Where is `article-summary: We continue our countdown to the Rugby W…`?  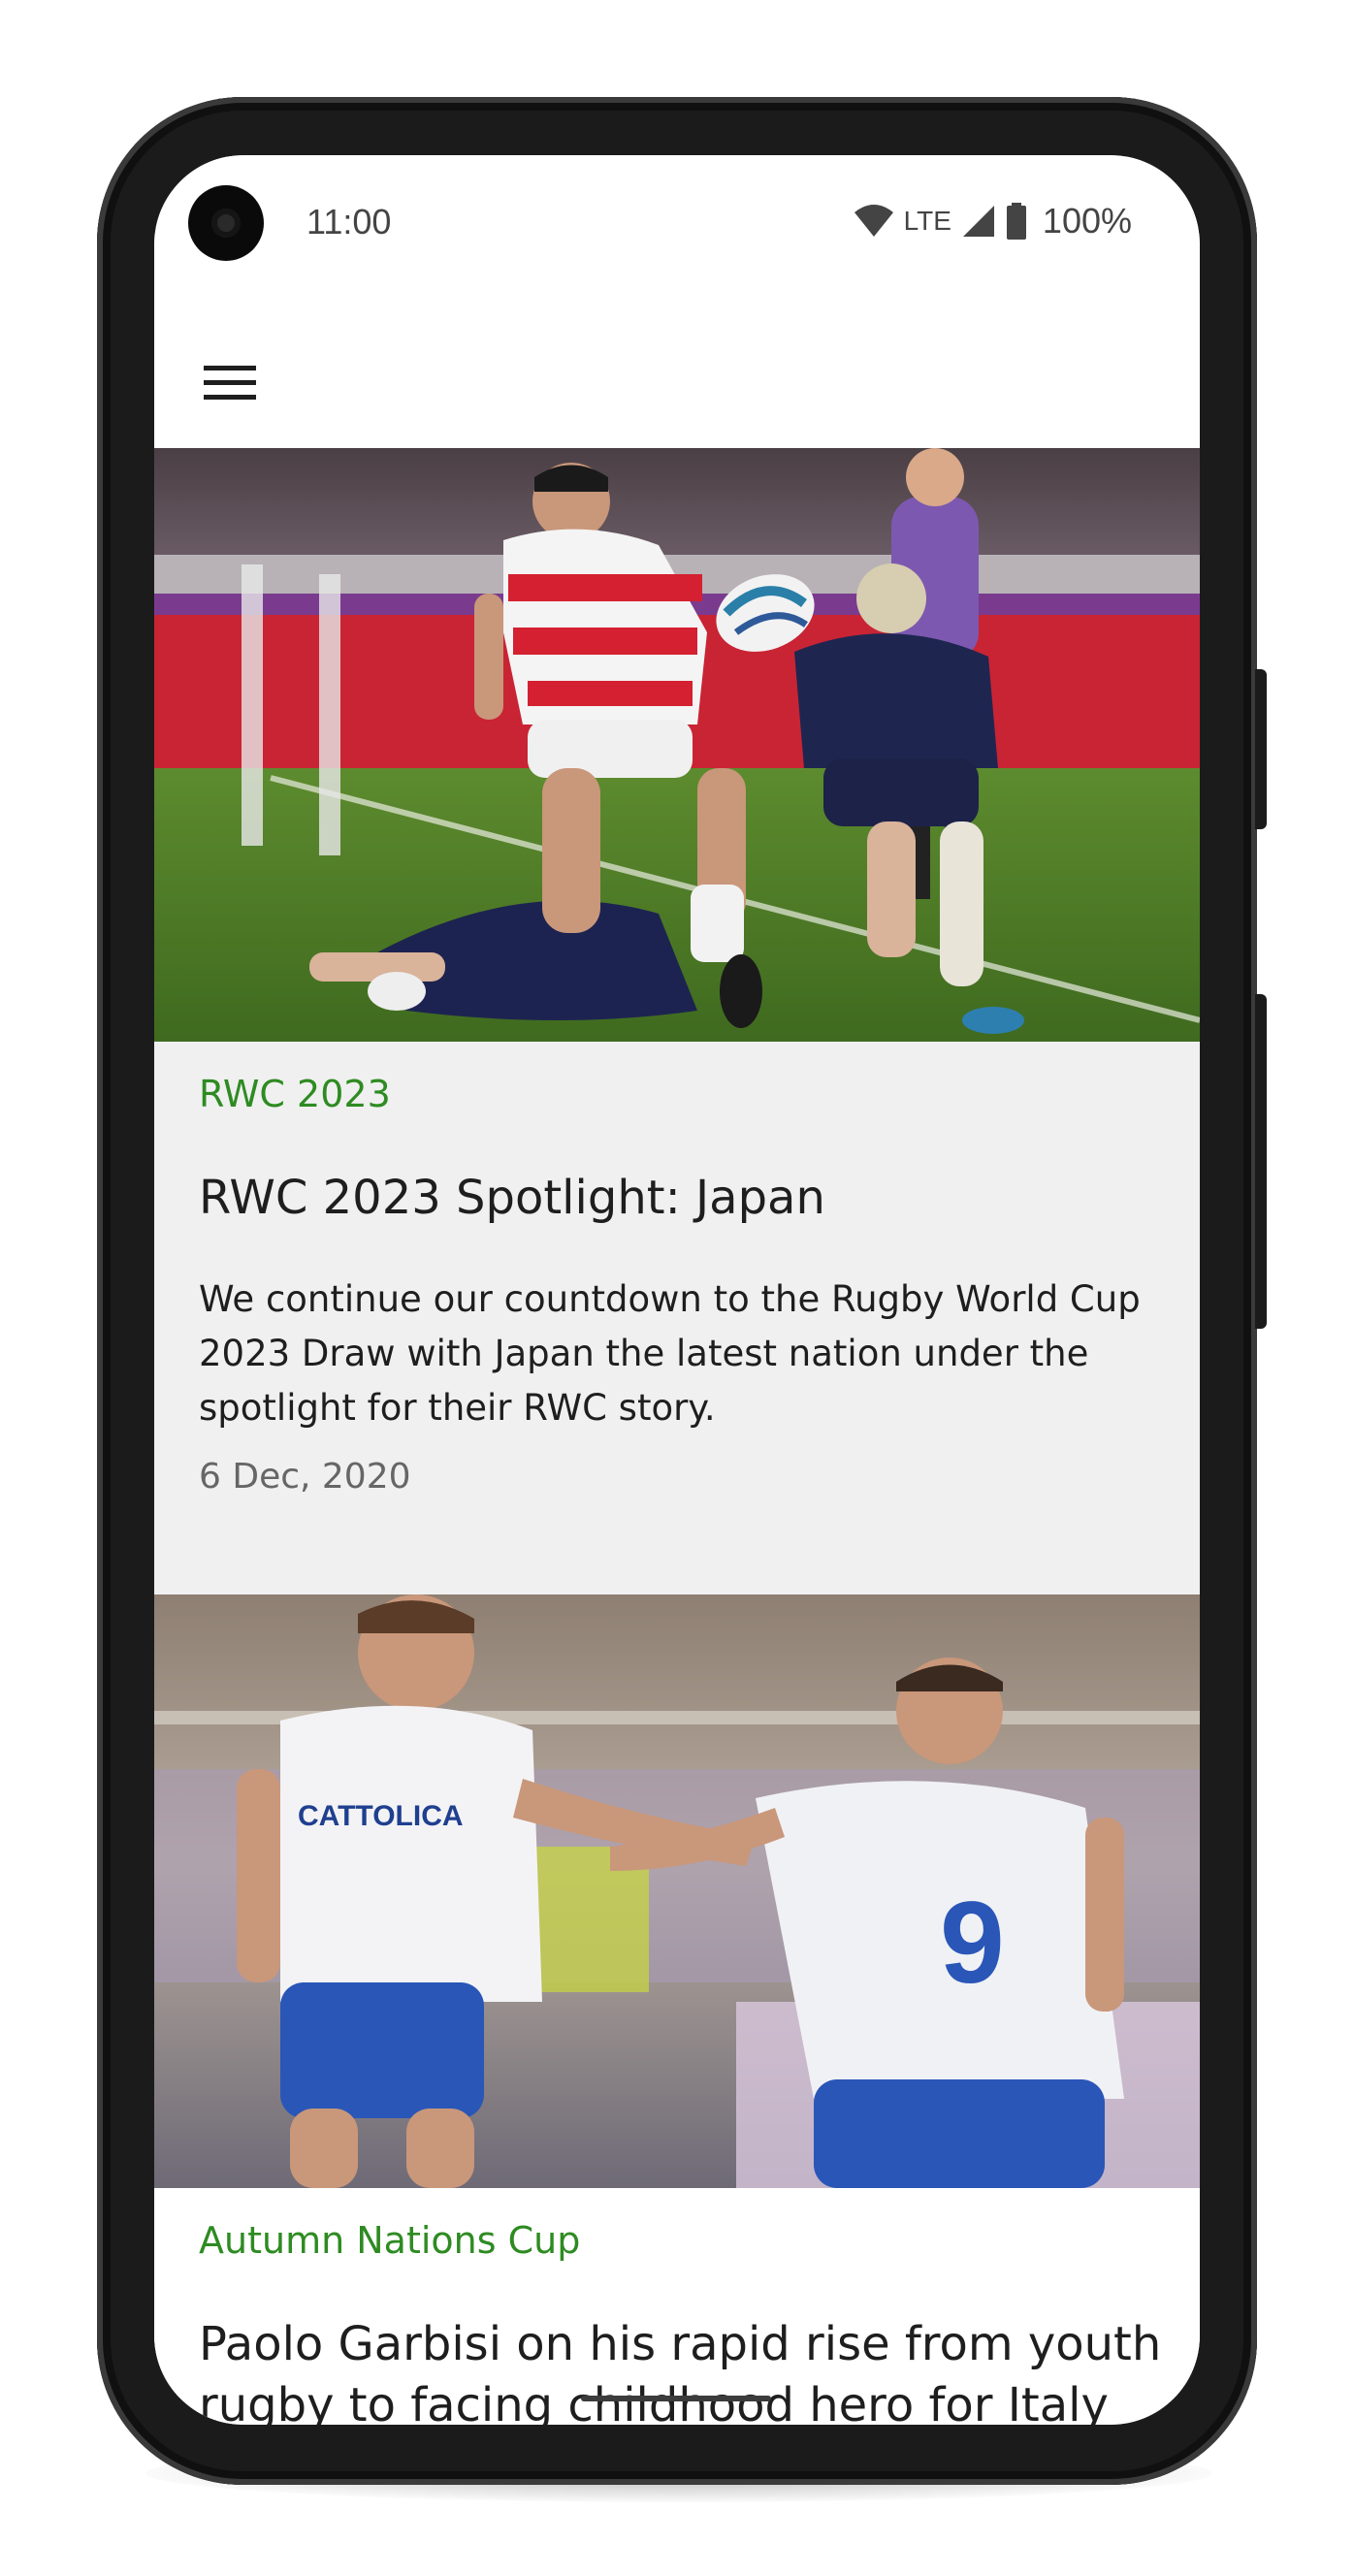
article-summary: We continue our countdown to the Rugby W… is located at coordinates (670, 1353).